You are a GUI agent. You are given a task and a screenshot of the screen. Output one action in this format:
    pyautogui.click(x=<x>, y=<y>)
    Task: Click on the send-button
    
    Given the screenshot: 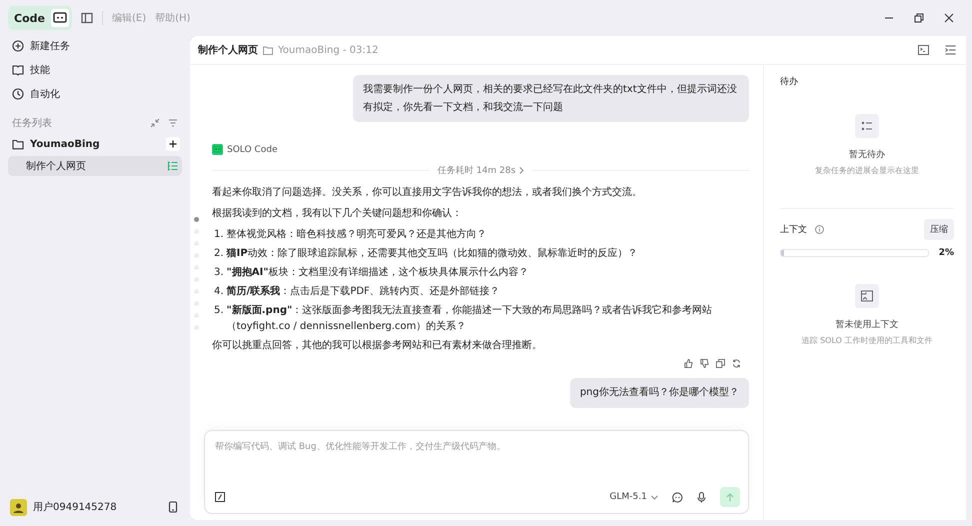 What is the action you would take?
    pyautogui.click(x=730, y=497)
    